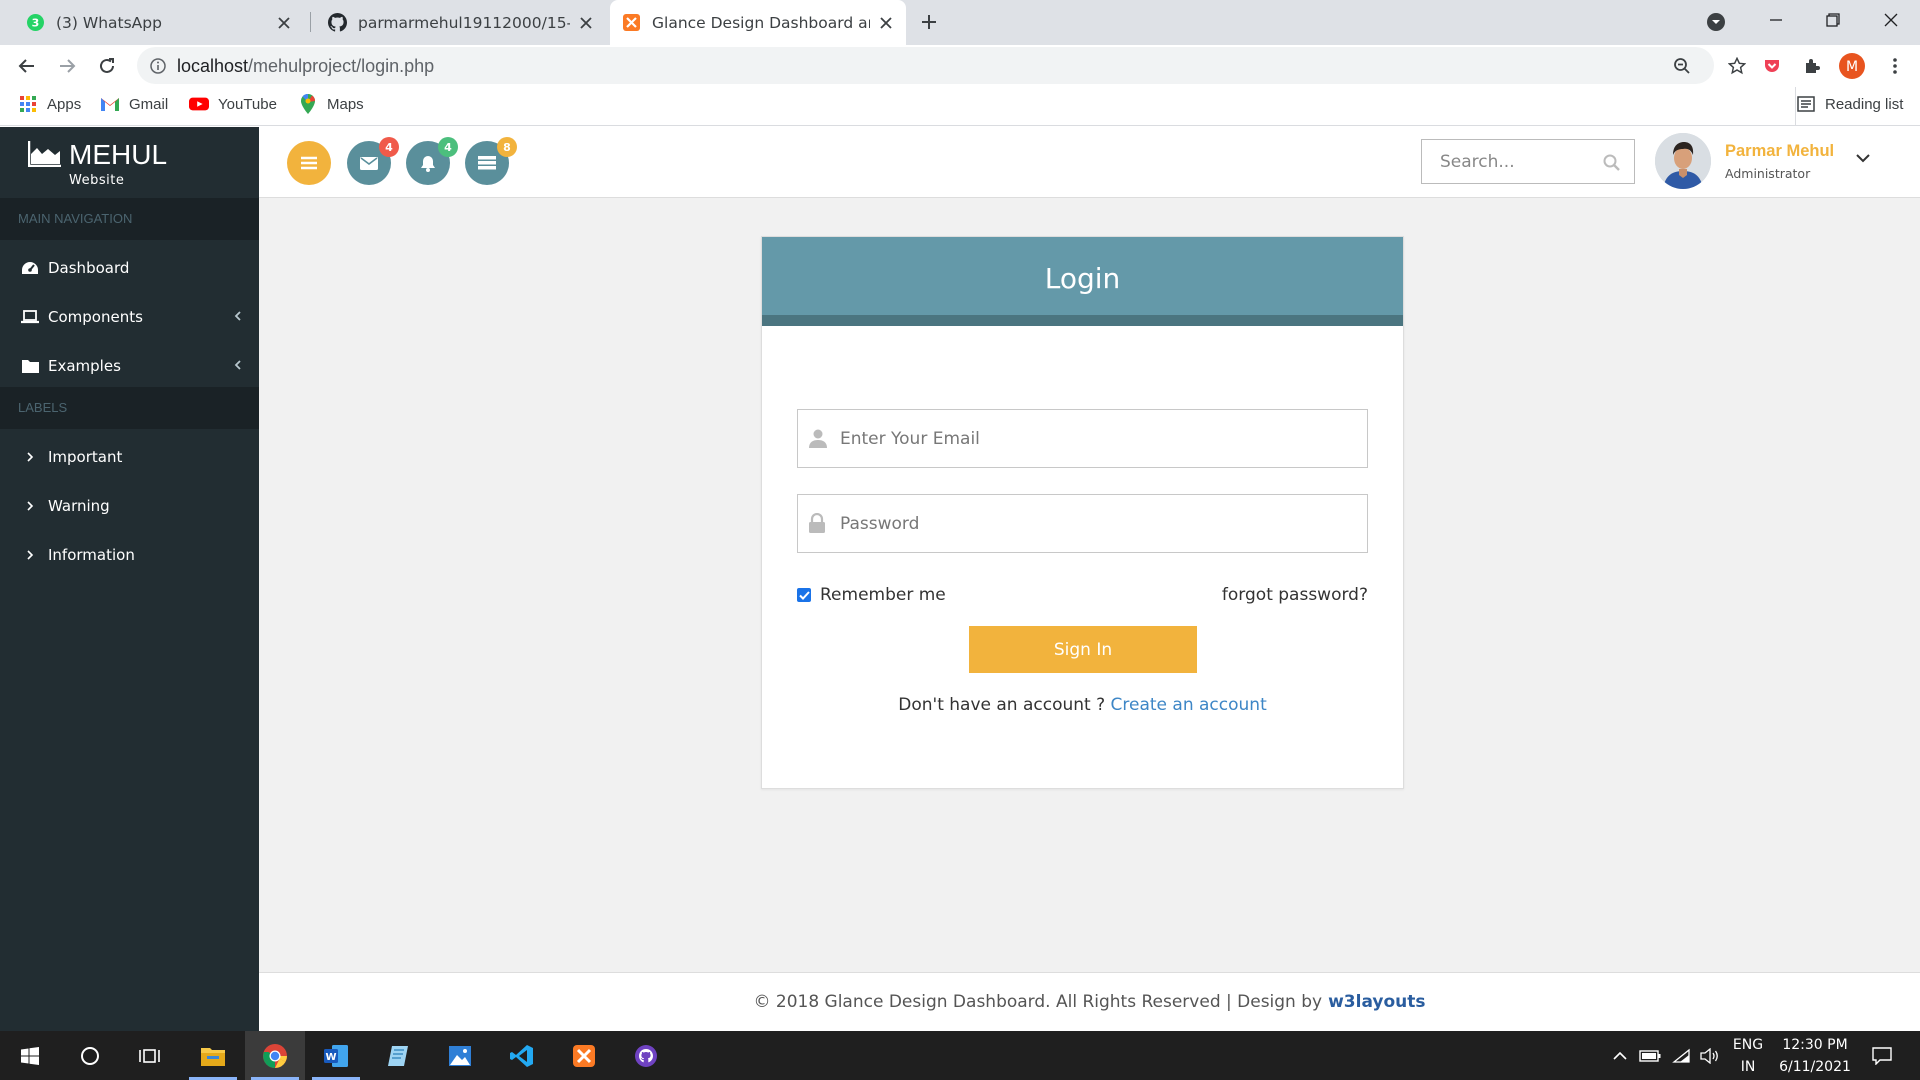 Image resolution: width=1920 pixels, height=1080 pixels. I want to click on tab-glance-dashboard: Glance Design Dashboard an Adi, so click(758, 22).